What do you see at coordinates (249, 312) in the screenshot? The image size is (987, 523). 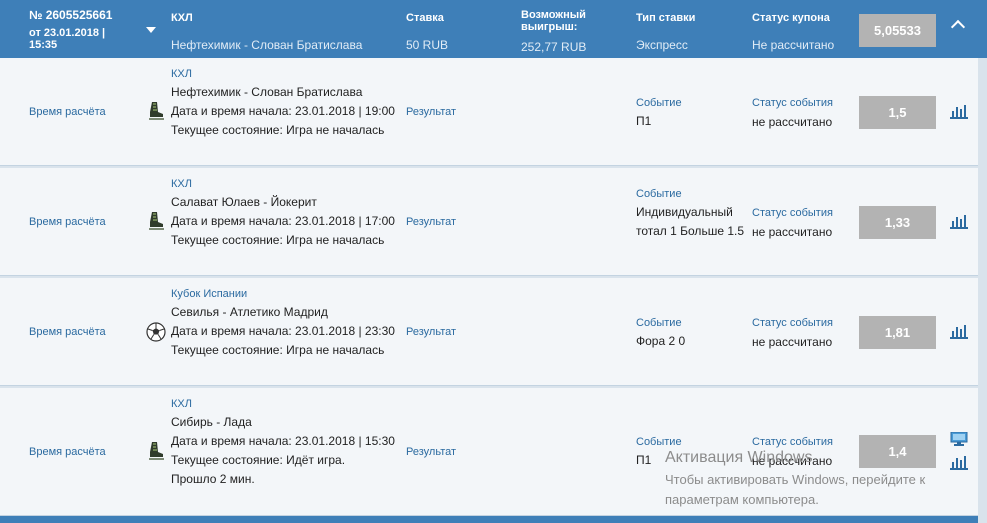 I see `match-name: Севилья - Атлетико Мадрид` at bounding box center [249, 312].